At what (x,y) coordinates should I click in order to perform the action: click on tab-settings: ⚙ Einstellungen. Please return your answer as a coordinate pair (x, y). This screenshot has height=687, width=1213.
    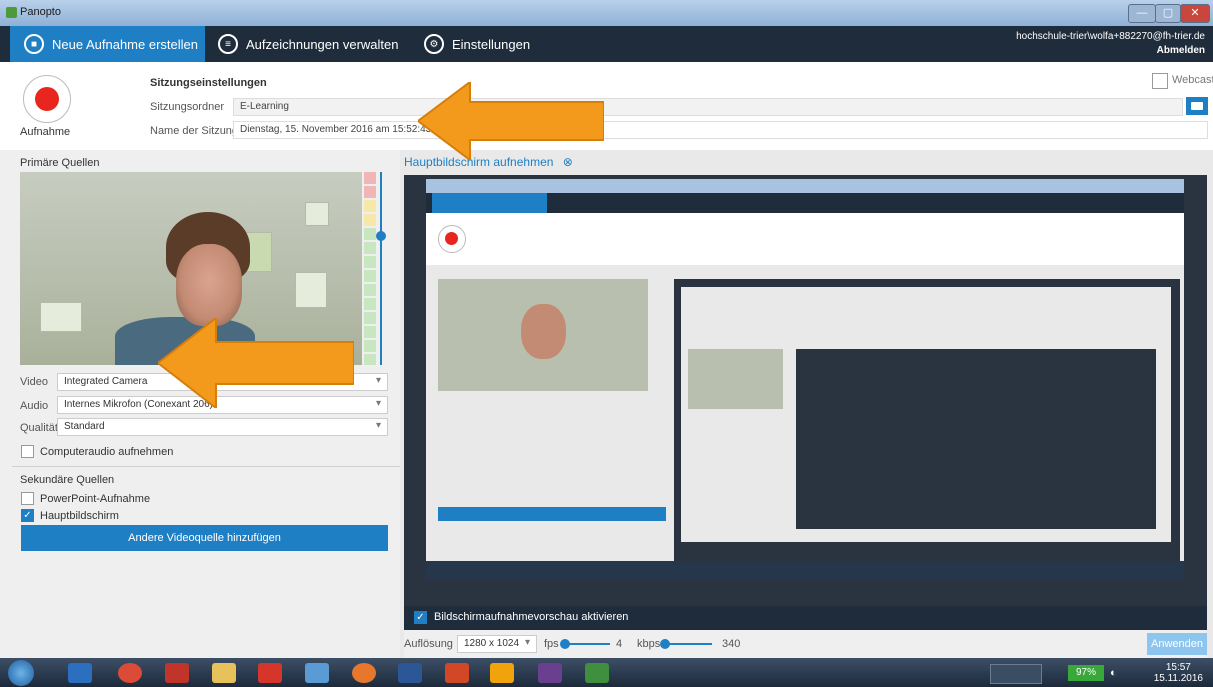
    Looking at the image, I should click on (477, 44).